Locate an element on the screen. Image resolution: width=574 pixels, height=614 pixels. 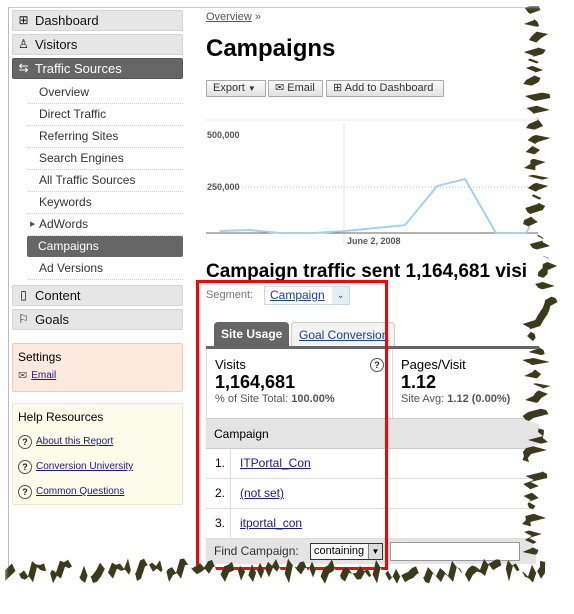
metric-value: 1.12 is located at coordinates (468, 382).